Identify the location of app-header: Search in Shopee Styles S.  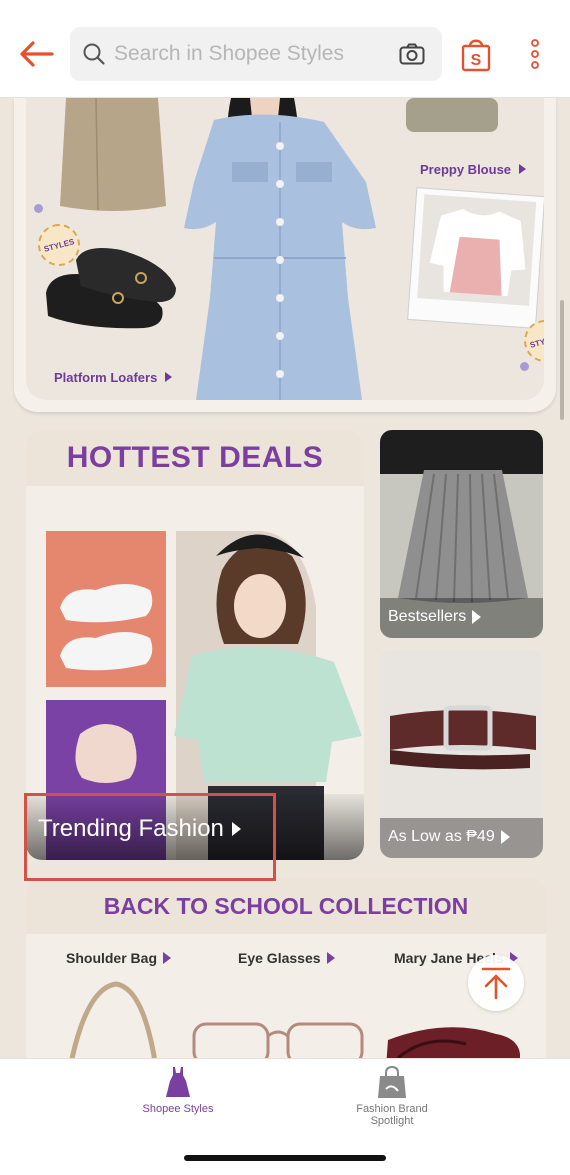
(285, 49).